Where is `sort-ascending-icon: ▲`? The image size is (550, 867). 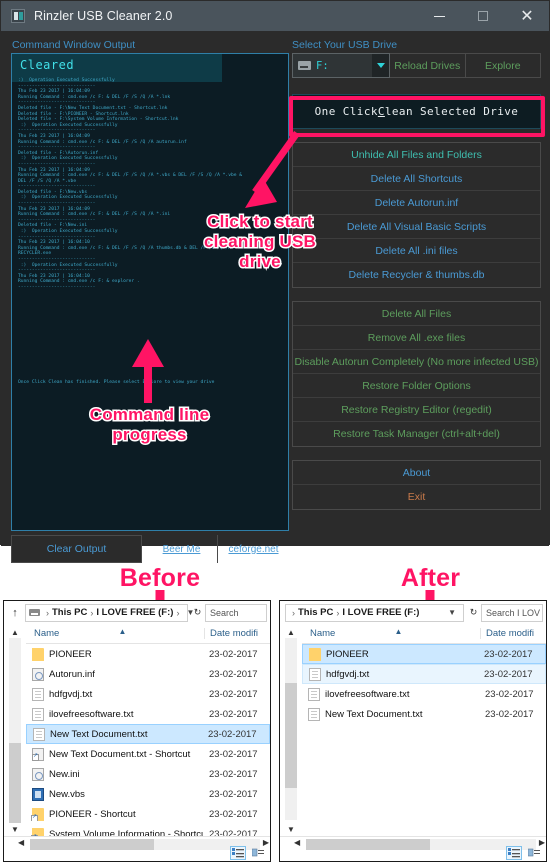
sort-ascending-icon: ▲ is located at coordinates (398, 631).